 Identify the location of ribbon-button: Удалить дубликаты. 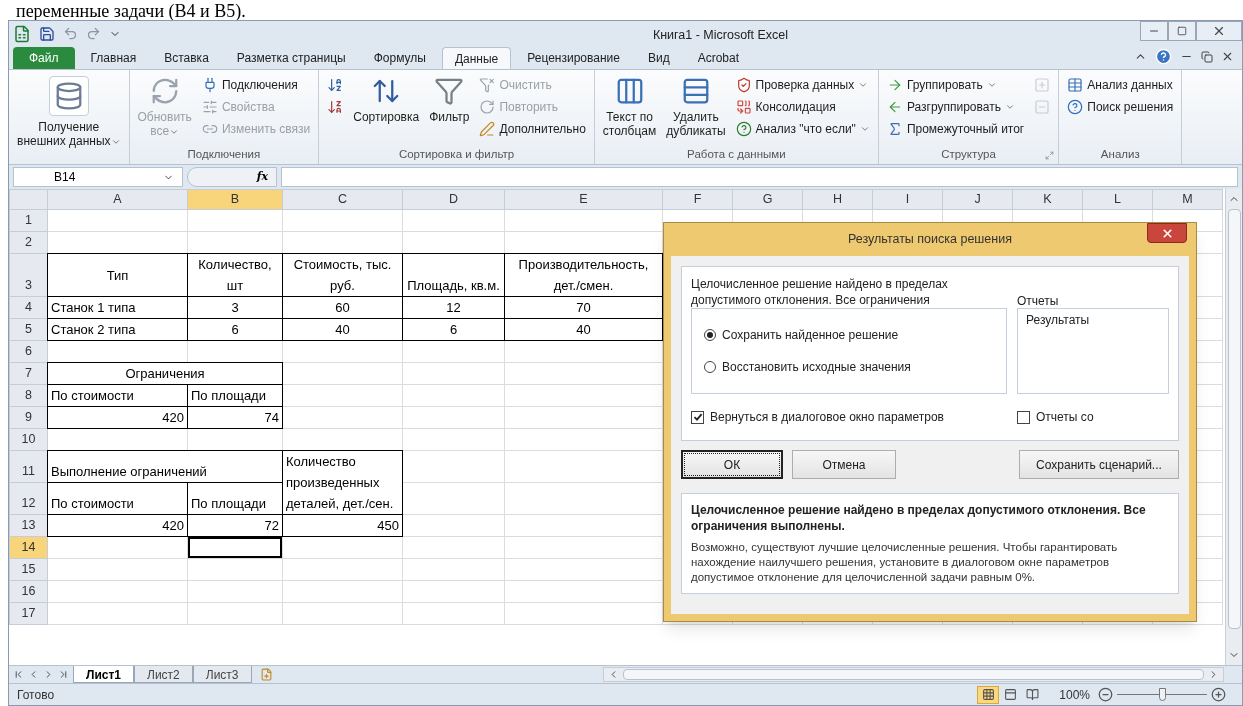
(696, 106).